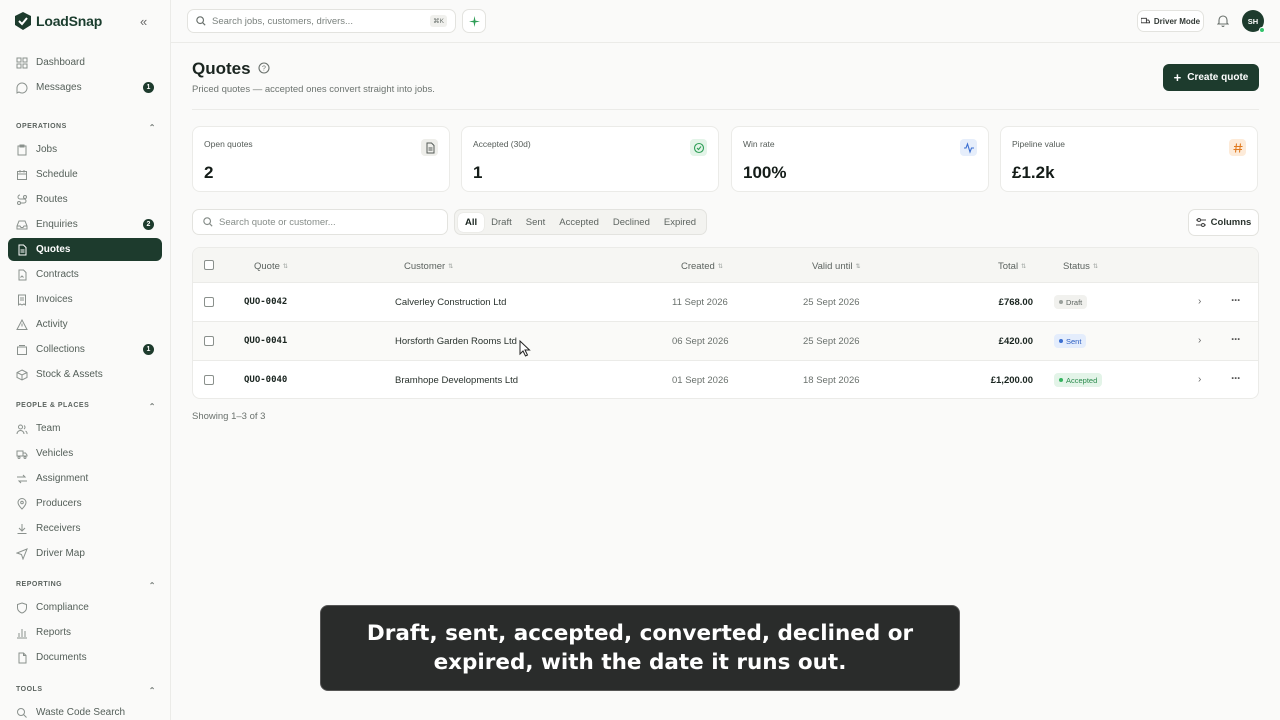  Describe the element at coordinates (143, 21) in the screenshot. I see `collapse-sidebar-icon: «` at that location.